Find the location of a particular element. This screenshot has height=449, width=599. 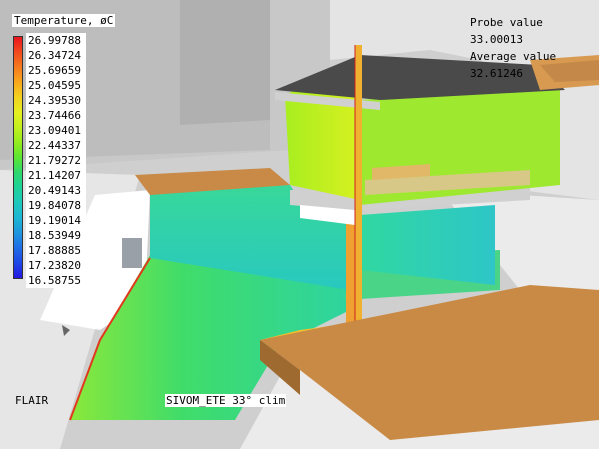

legend-value: 26.99788 is located at coordinates (54, 40).